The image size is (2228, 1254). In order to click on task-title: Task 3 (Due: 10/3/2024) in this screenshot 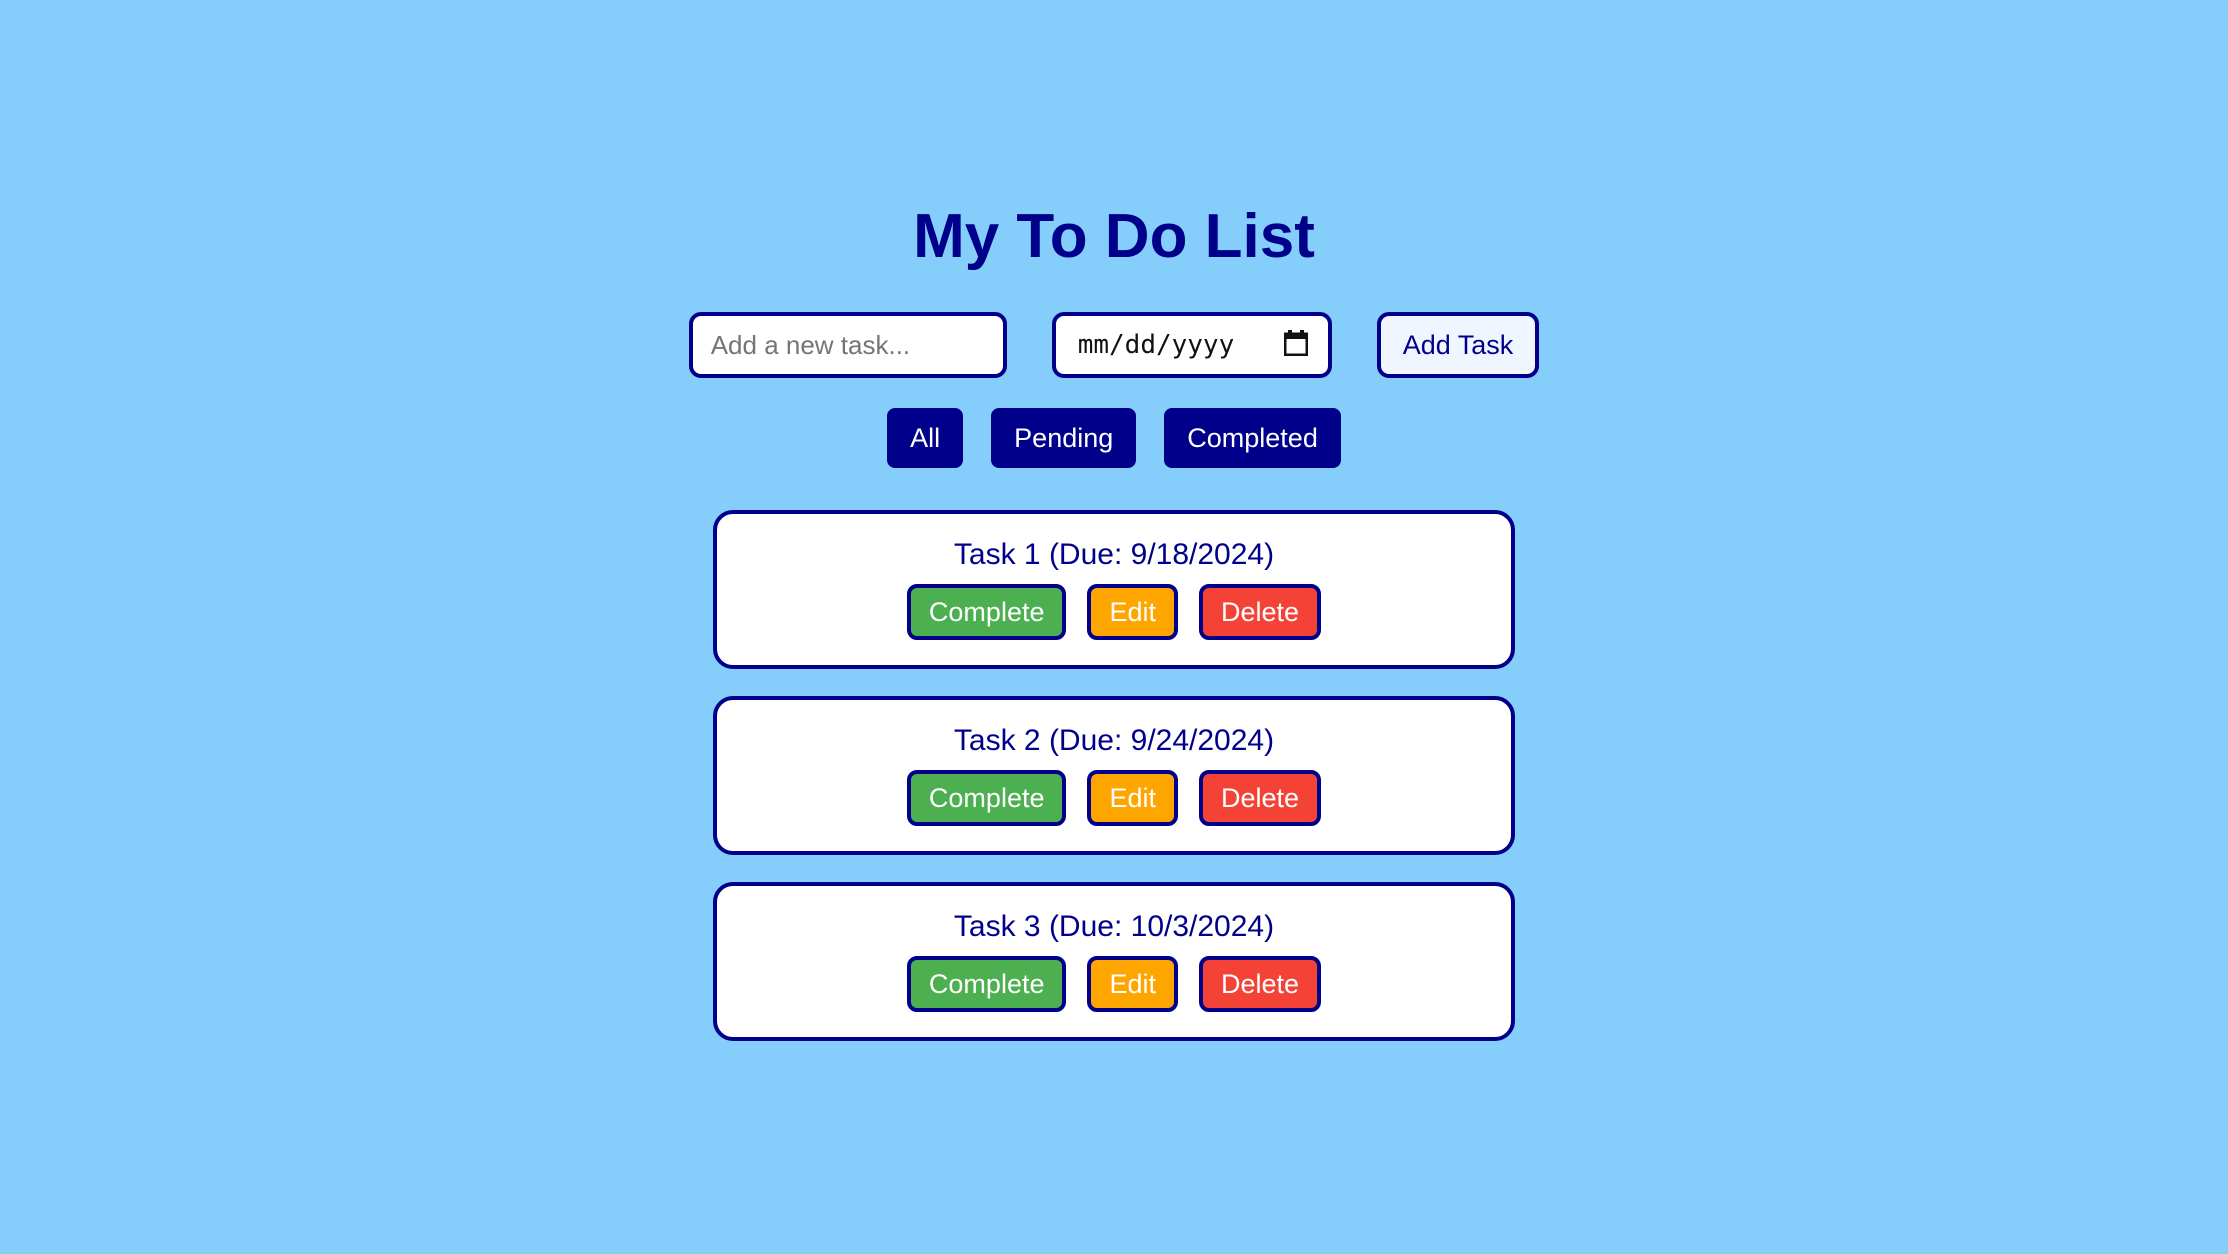, I will do `click(1114, 926)`.